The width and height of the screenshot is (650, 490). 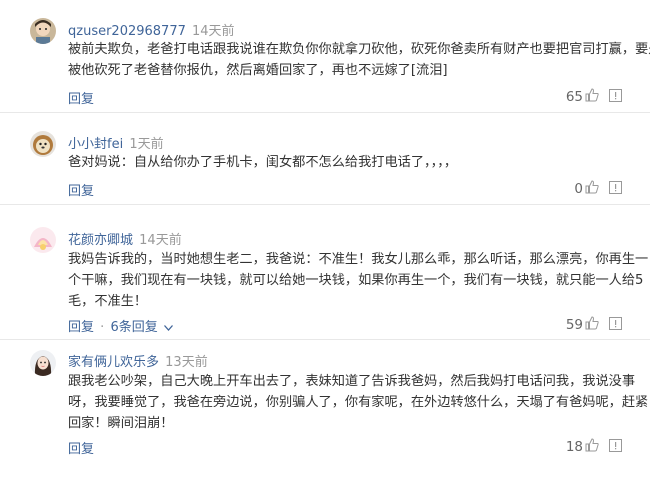 I want to click on view-replies-button: 6条回复, so click(x=141, y=327).